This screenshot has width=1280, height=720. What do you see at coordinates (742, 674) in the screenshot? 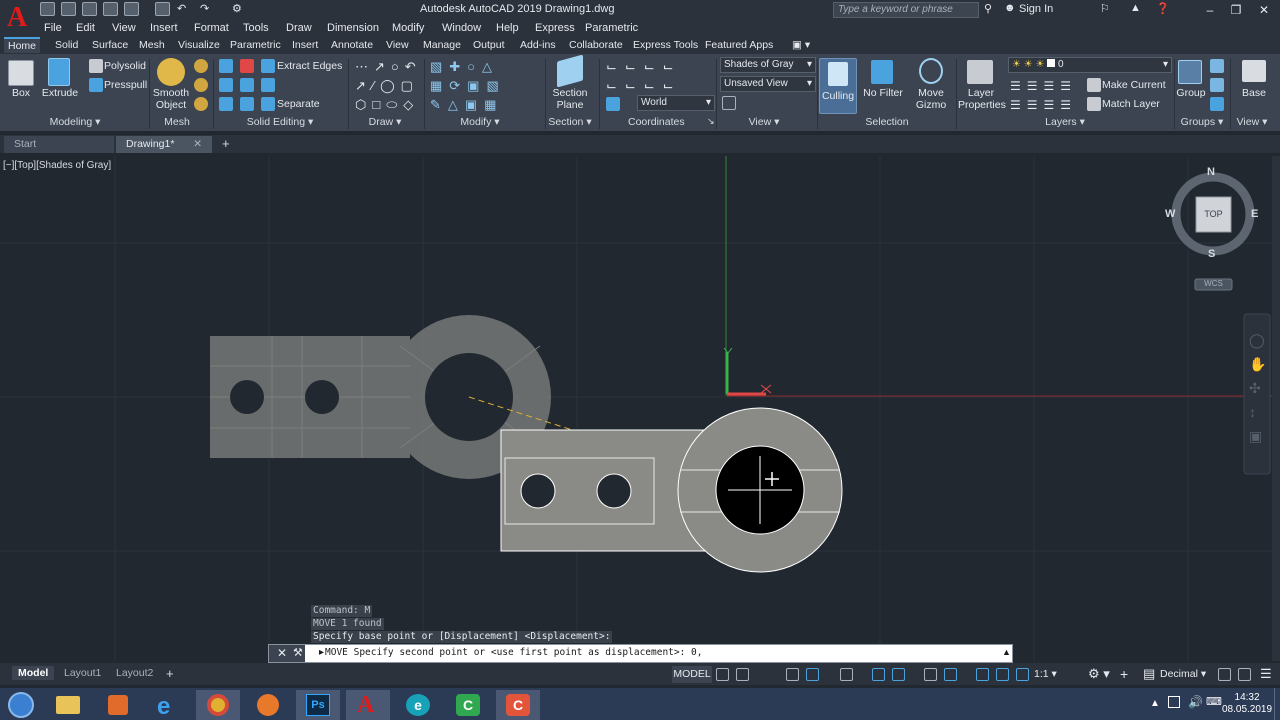
I see `snap-icon` at bounding box center [742, 674].